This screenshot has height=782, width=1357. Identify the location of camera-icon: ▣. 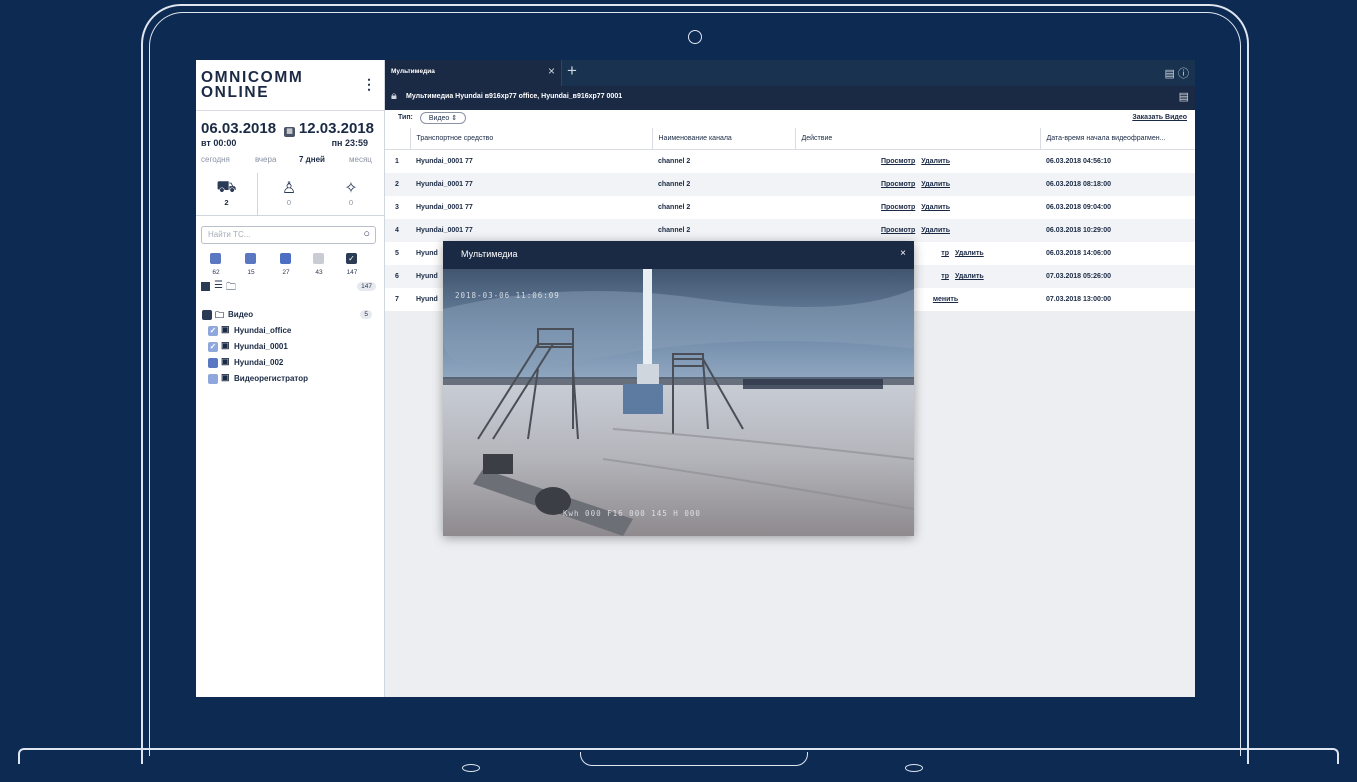
(225, 377).